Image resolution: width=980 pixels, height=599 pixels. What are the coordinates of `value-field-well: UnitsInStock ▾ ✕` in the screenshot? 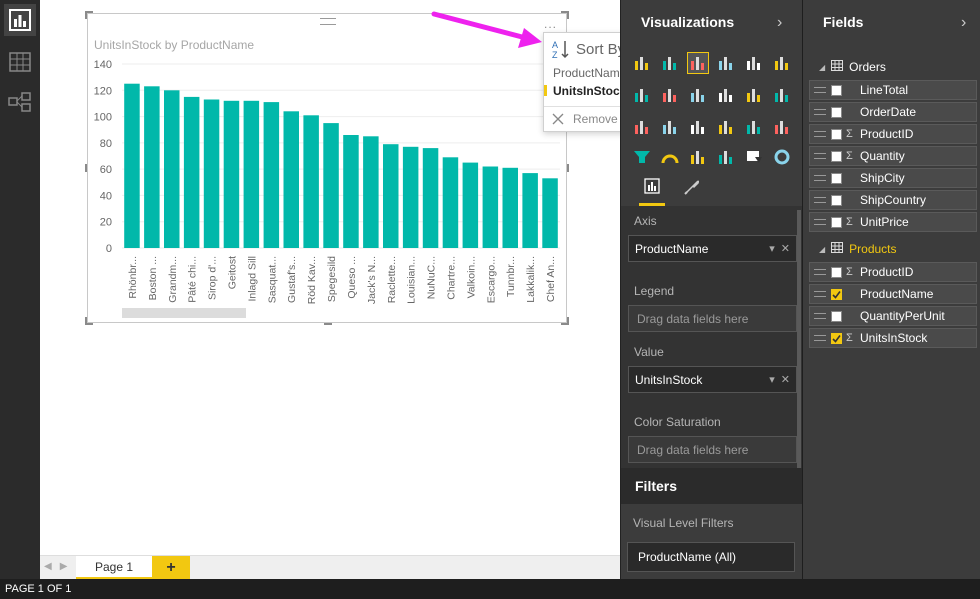 It's located at (712, 379).